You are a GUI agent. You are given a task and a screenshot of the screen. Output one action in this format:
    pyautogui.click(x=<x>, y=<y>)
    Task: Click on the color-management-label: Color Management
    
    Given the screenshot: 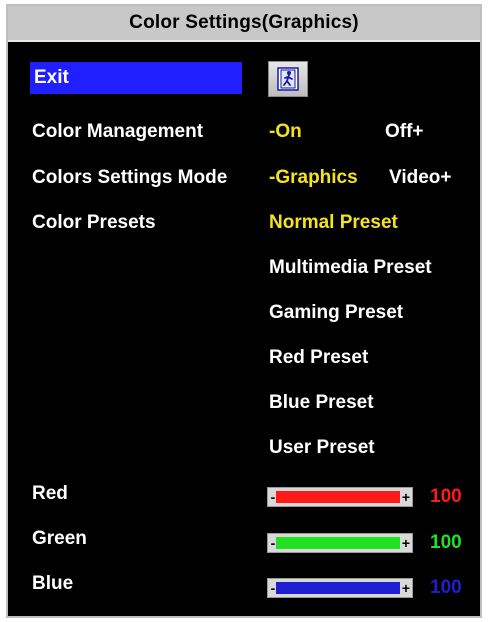 What is the action you would take?
    pyautogui.click(x=118, y=131)
    